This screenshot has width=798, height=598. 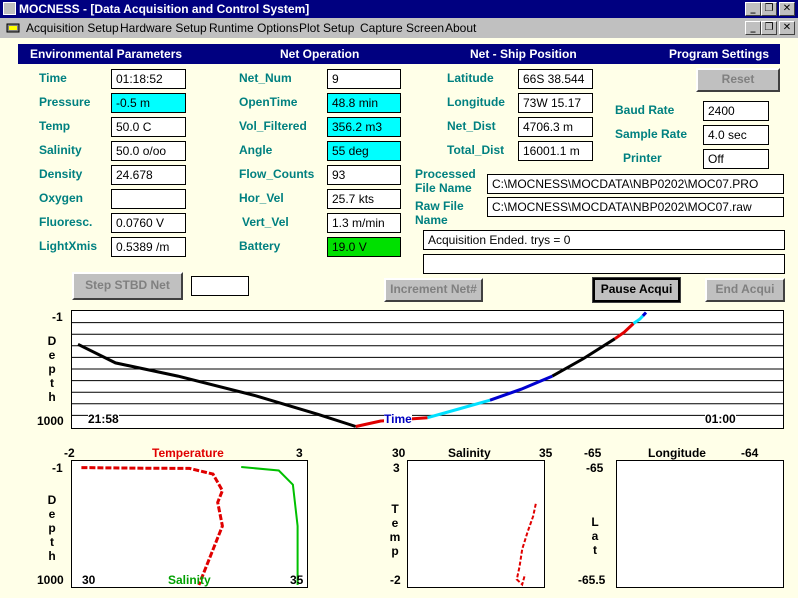 What do you see at coordinates (395, 580) in the screenshot?
I see `ts-plot-ybottom: -2` at bounding box center [395, 580].